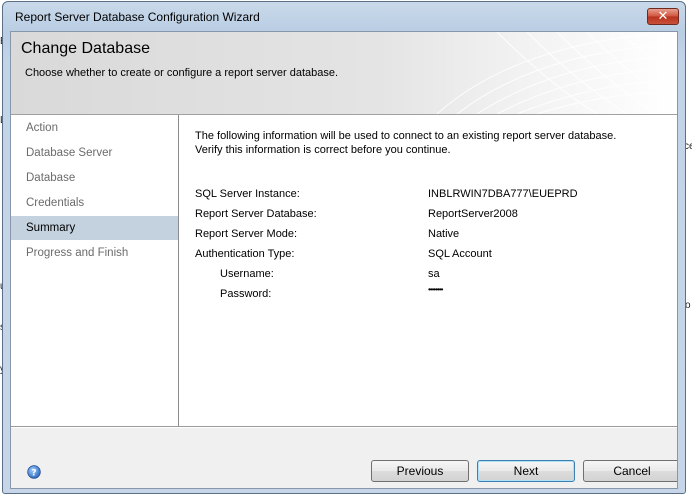 The image size is (692, 497). Describe the element at coordinates (94, 128) in the screenshot. I see `nav-item-action: Action` at that location.